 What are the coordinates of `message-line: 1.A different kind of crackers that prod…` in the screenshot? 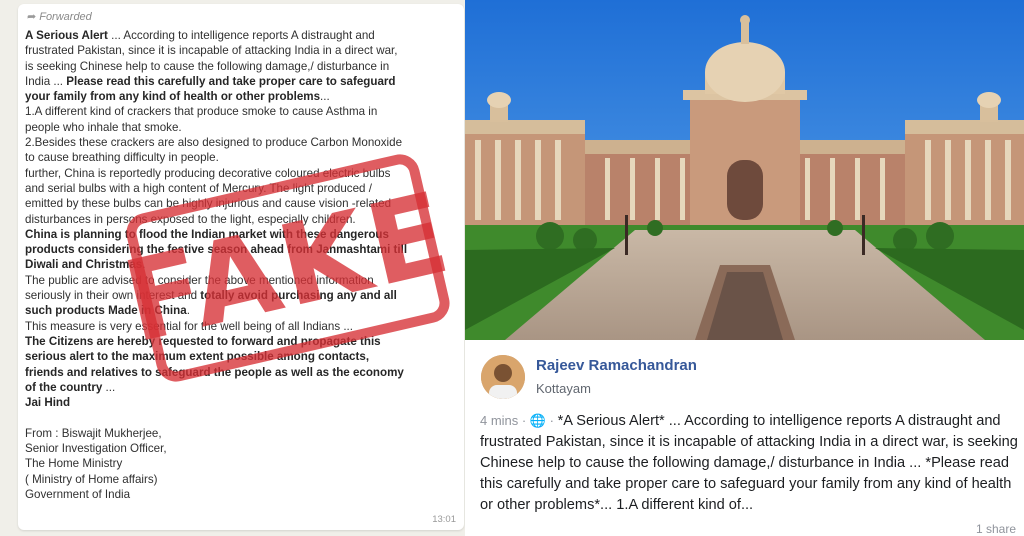 It's located at (242, 111).